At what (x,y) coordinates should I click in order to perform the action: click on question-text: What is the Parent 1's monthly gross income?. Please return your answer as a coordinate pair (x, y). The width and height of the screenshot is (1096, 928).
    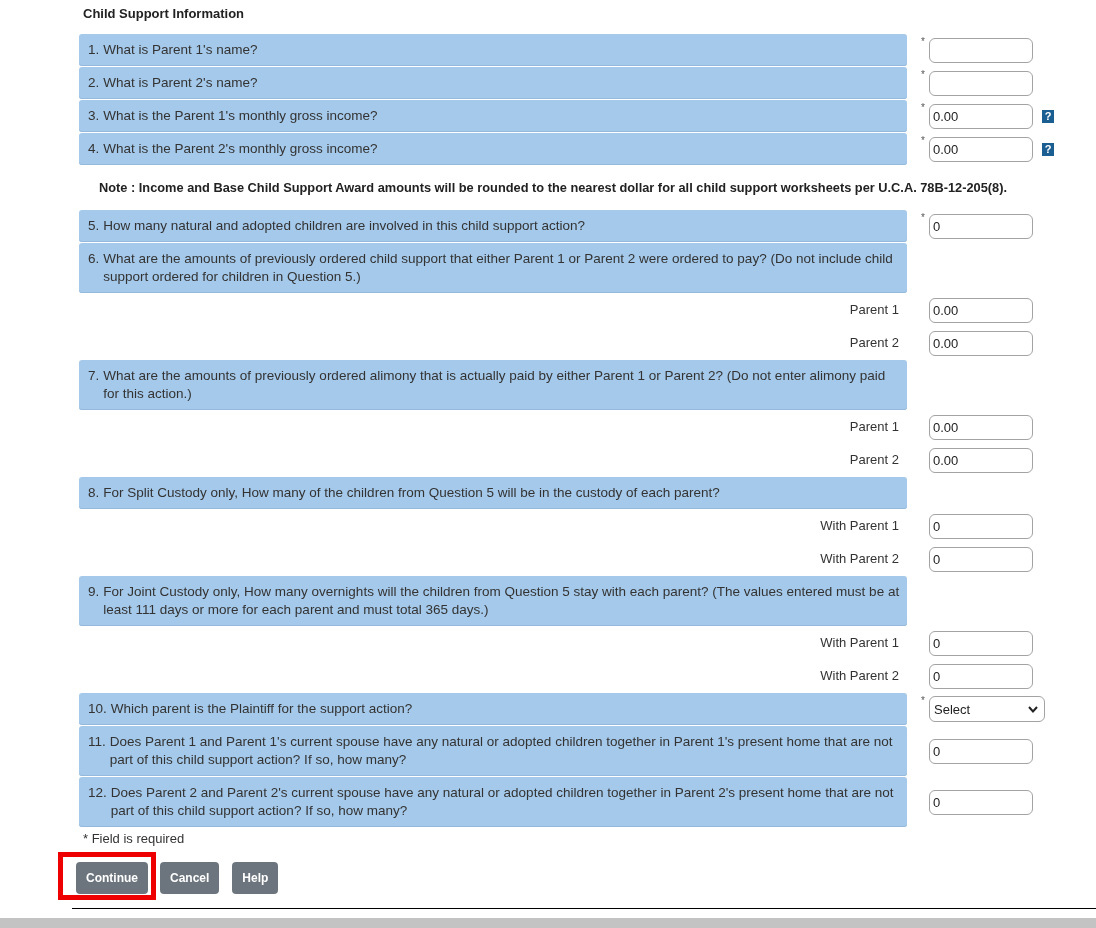
    Looking at the image, I should click on (241, 116).